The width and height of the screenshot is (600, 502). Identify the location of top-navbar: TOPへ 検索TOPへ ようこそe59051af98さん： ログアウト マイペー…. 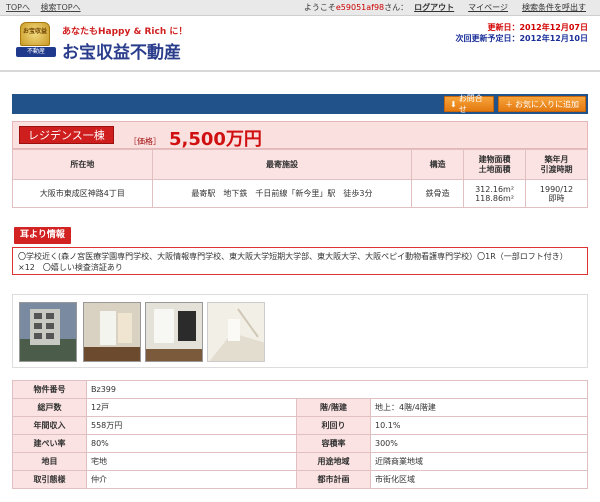
(300, 8).